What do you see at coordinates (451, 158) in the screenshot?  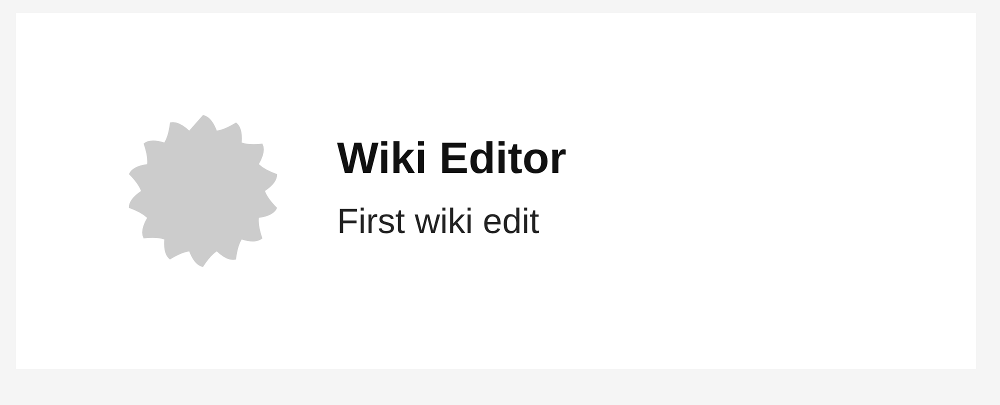 I see `badge-title: Wiki Editor` at bounding box center [451, 158].